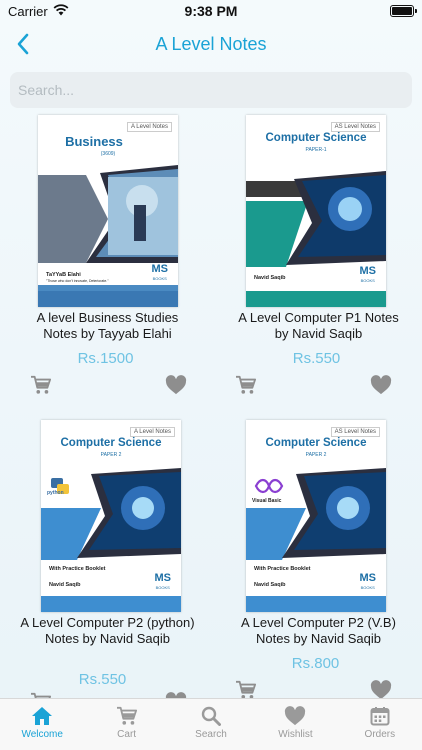 This screenshot has height=750, width=422. Describe the element at coordinates (108, 154) in the screenshot. I see `cover-subtitle: (3609)` at that location.